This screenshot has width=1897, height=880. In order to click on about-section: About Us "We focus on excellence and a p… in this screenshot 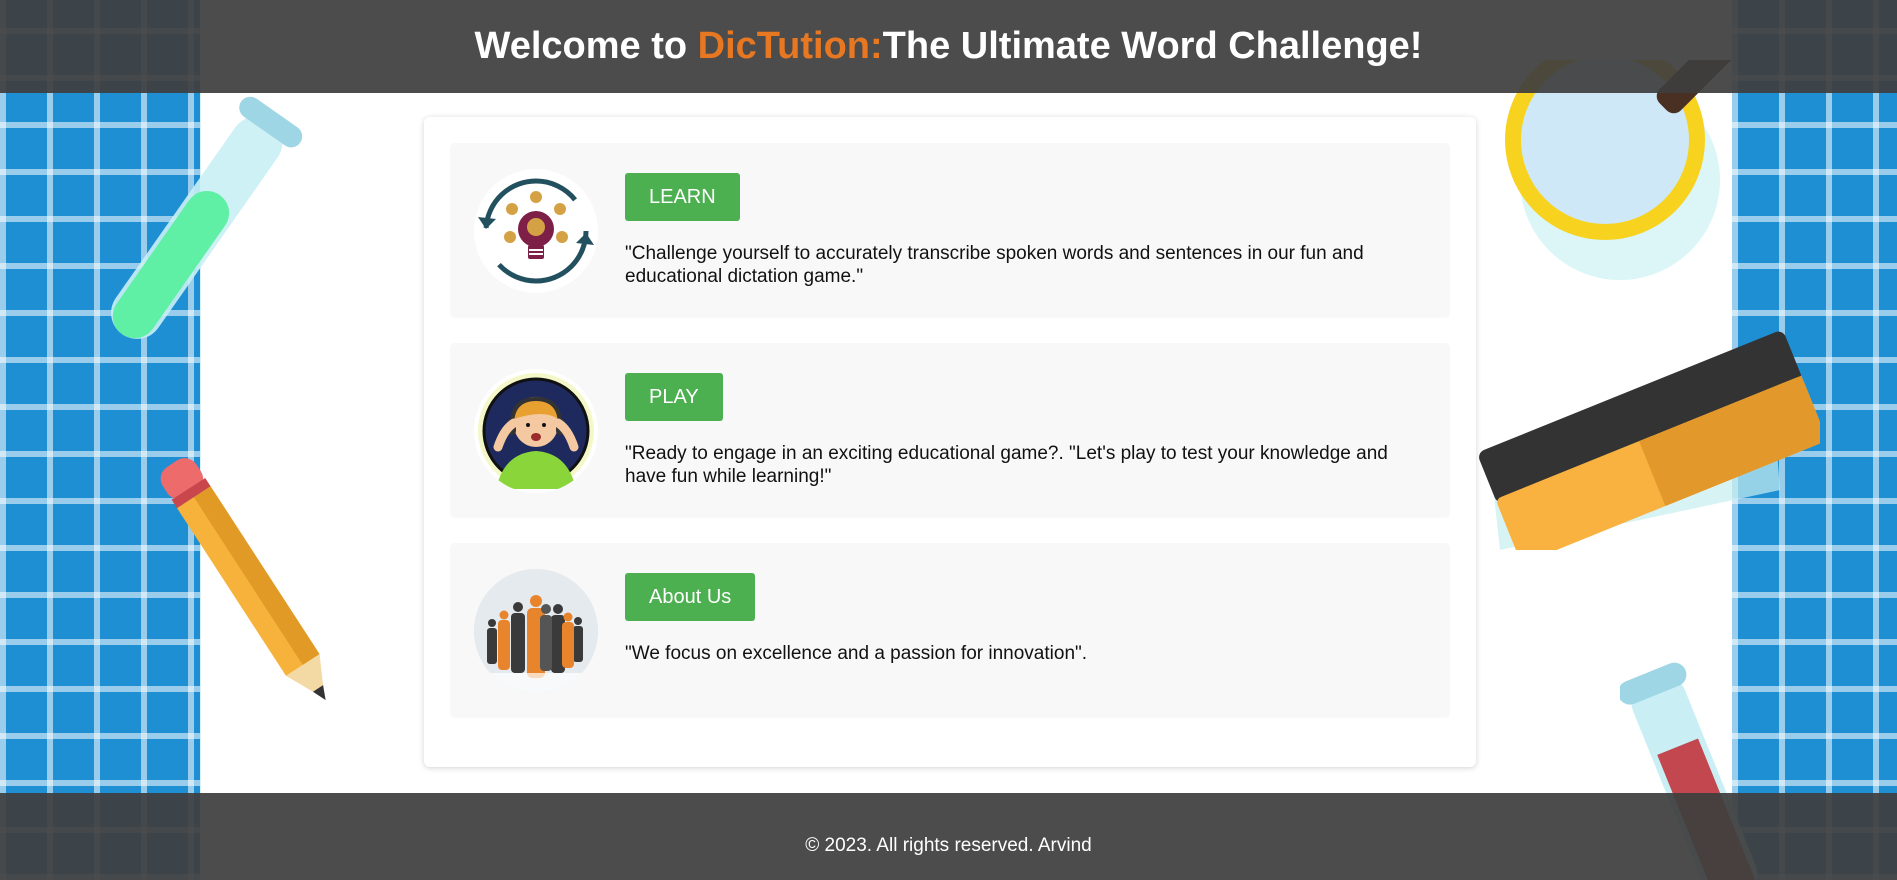, I will do `click(950, 630)`.